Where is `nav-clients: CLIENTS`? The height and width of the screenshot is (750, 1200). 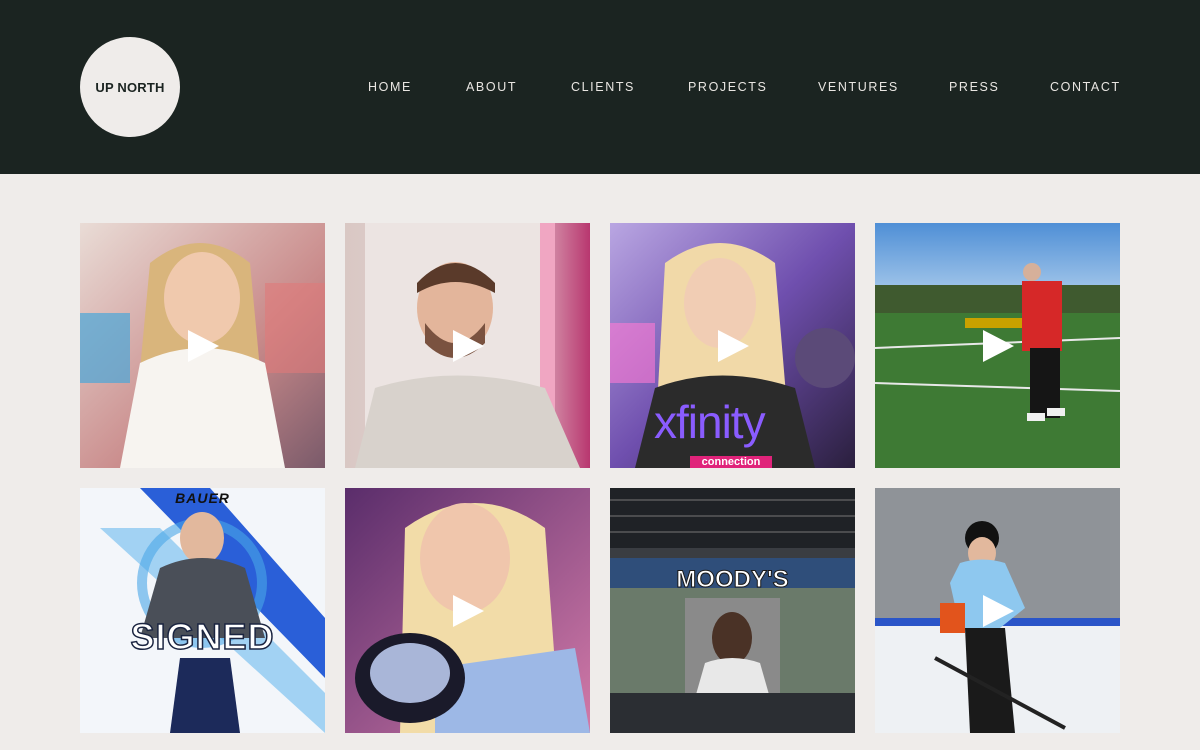
nav-clients: CLIENTS is located at coordinates (603, 87).